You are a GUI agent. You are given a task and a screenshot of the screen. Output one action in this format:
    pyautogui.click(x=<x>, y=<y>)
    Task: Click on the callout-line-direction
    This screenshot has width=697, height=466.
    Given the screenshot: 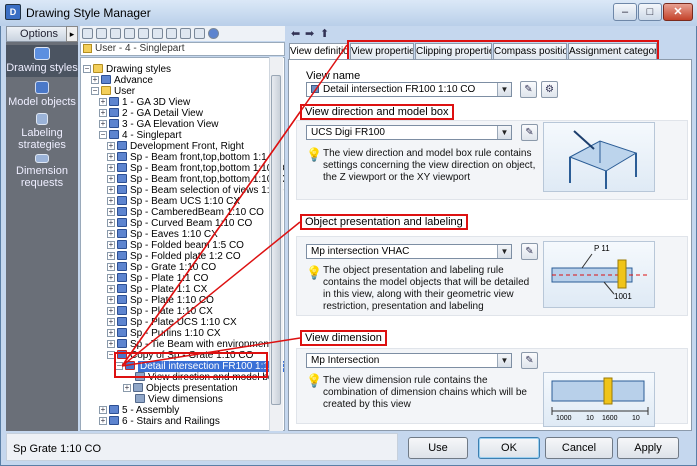 What is the action you would take?
    pyautogui.click(x=211, y=239)
    